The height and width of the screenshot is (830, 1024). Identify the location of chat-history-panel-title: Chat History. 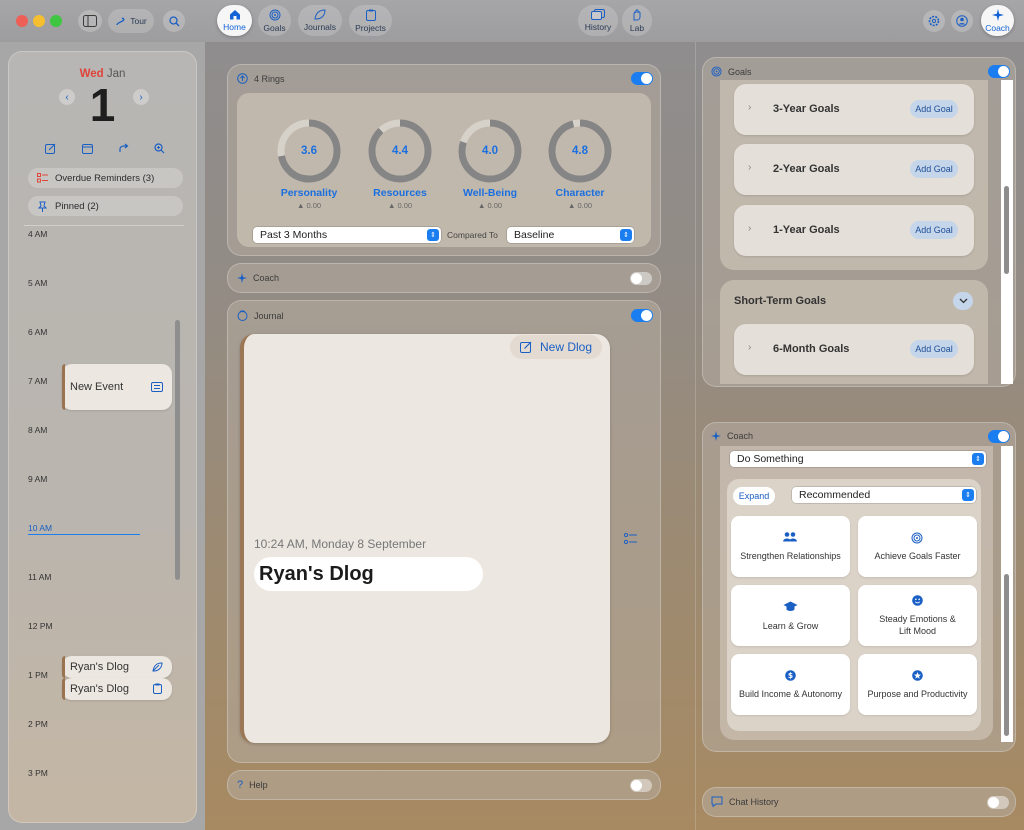
(745, 801).